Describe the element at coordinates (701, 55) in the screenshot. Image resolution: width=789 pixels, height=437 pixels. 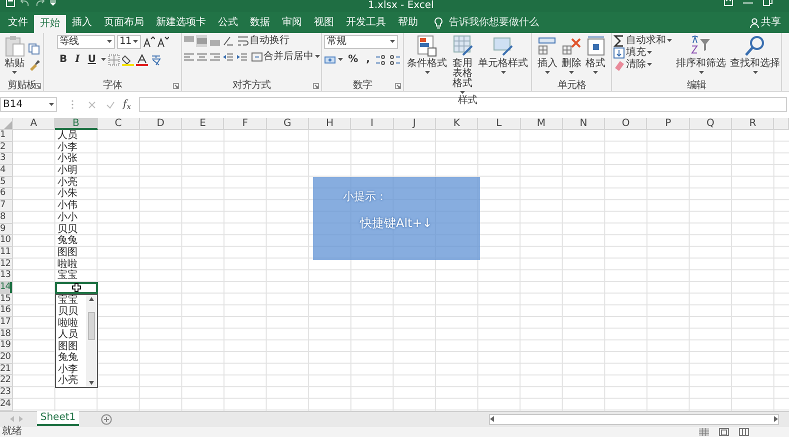
I see `ribbon-button: 排序和筛选` at that location.